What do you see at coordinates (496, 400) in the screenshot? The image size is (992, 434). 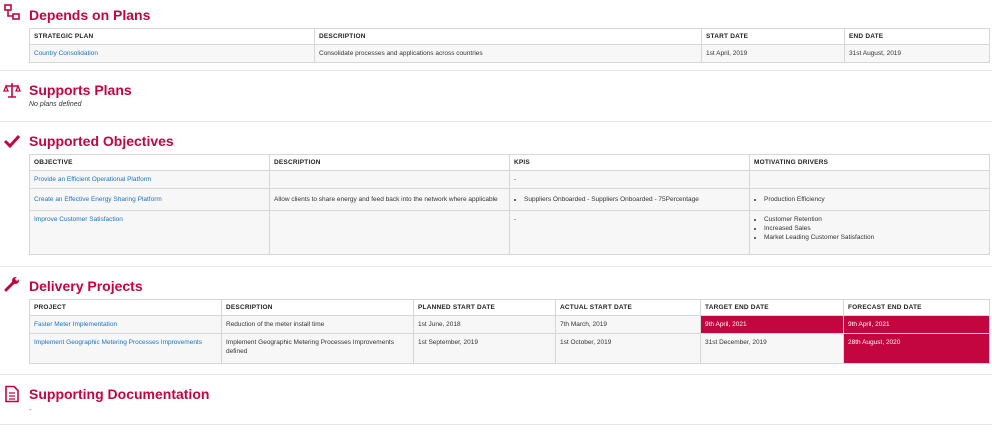 I see `supporting-documentation-section: Supporting Documentation -` at bounding box center [496, 400].